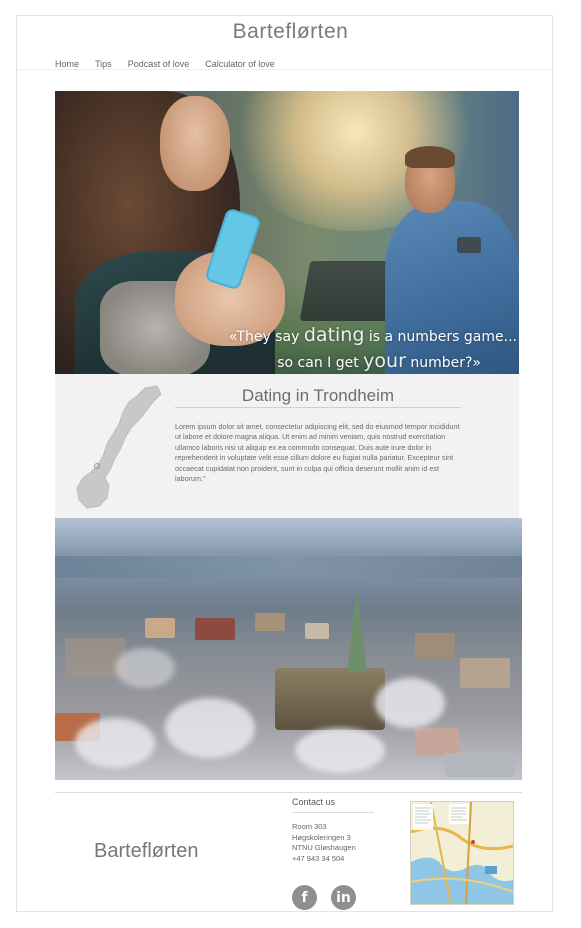 Image resolution: width=581 pixels, height=928 pixels. What do you see at coordinates (318, 858) in the screenshot?
I see `phone-number: +47 943 34 504` at bounding box center [318, 858].